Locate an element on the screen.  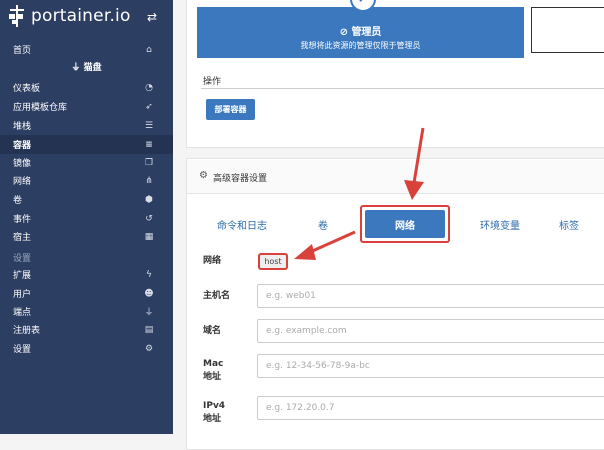
sidebar-item-endpoints: 端点 ⏚ is located at coordinates (86, 311).